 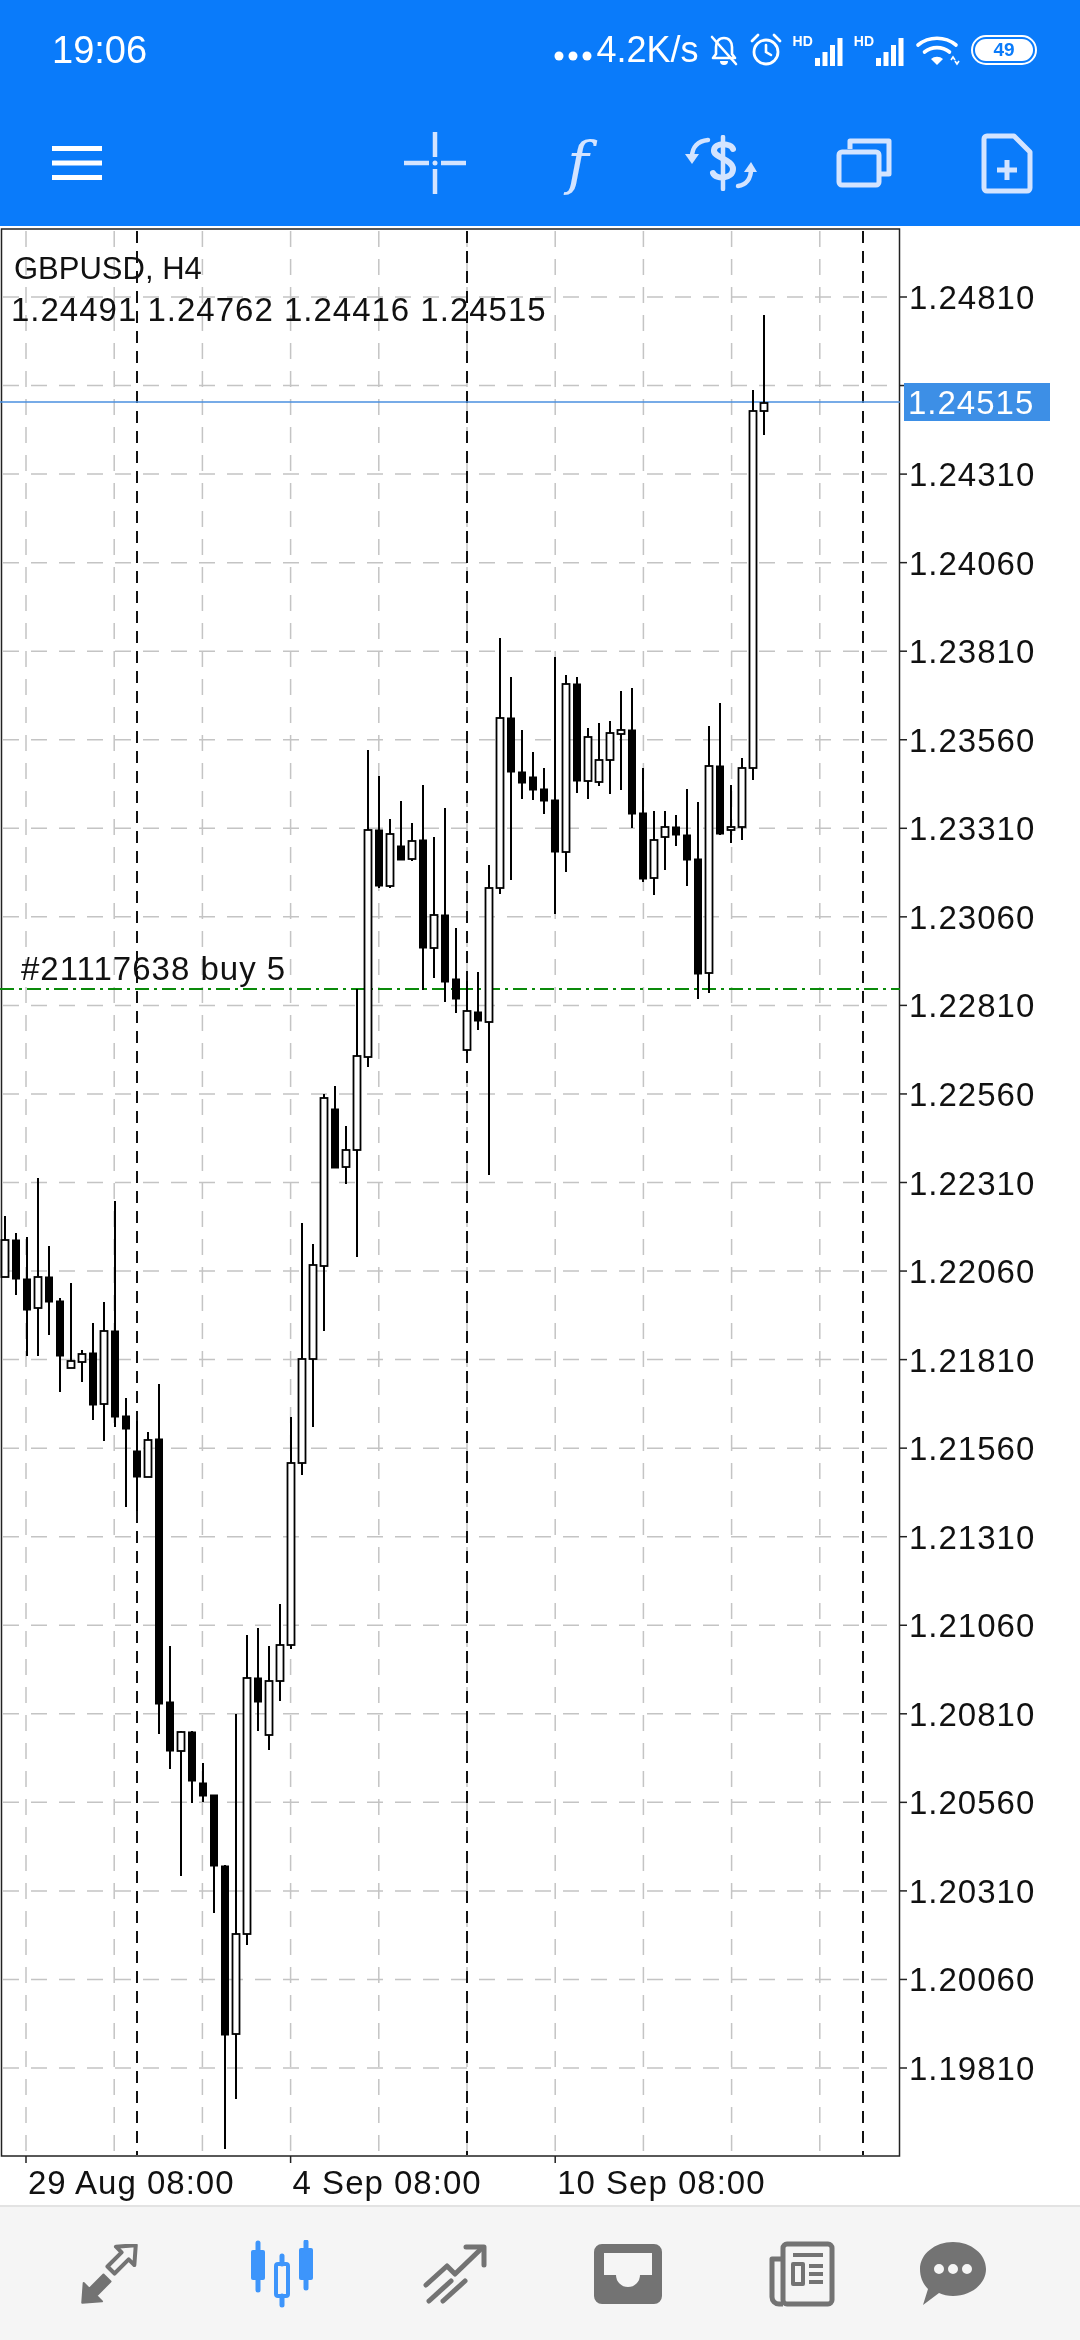 I want to click on price-label: 1.20060, so click(x=972, y=1980).